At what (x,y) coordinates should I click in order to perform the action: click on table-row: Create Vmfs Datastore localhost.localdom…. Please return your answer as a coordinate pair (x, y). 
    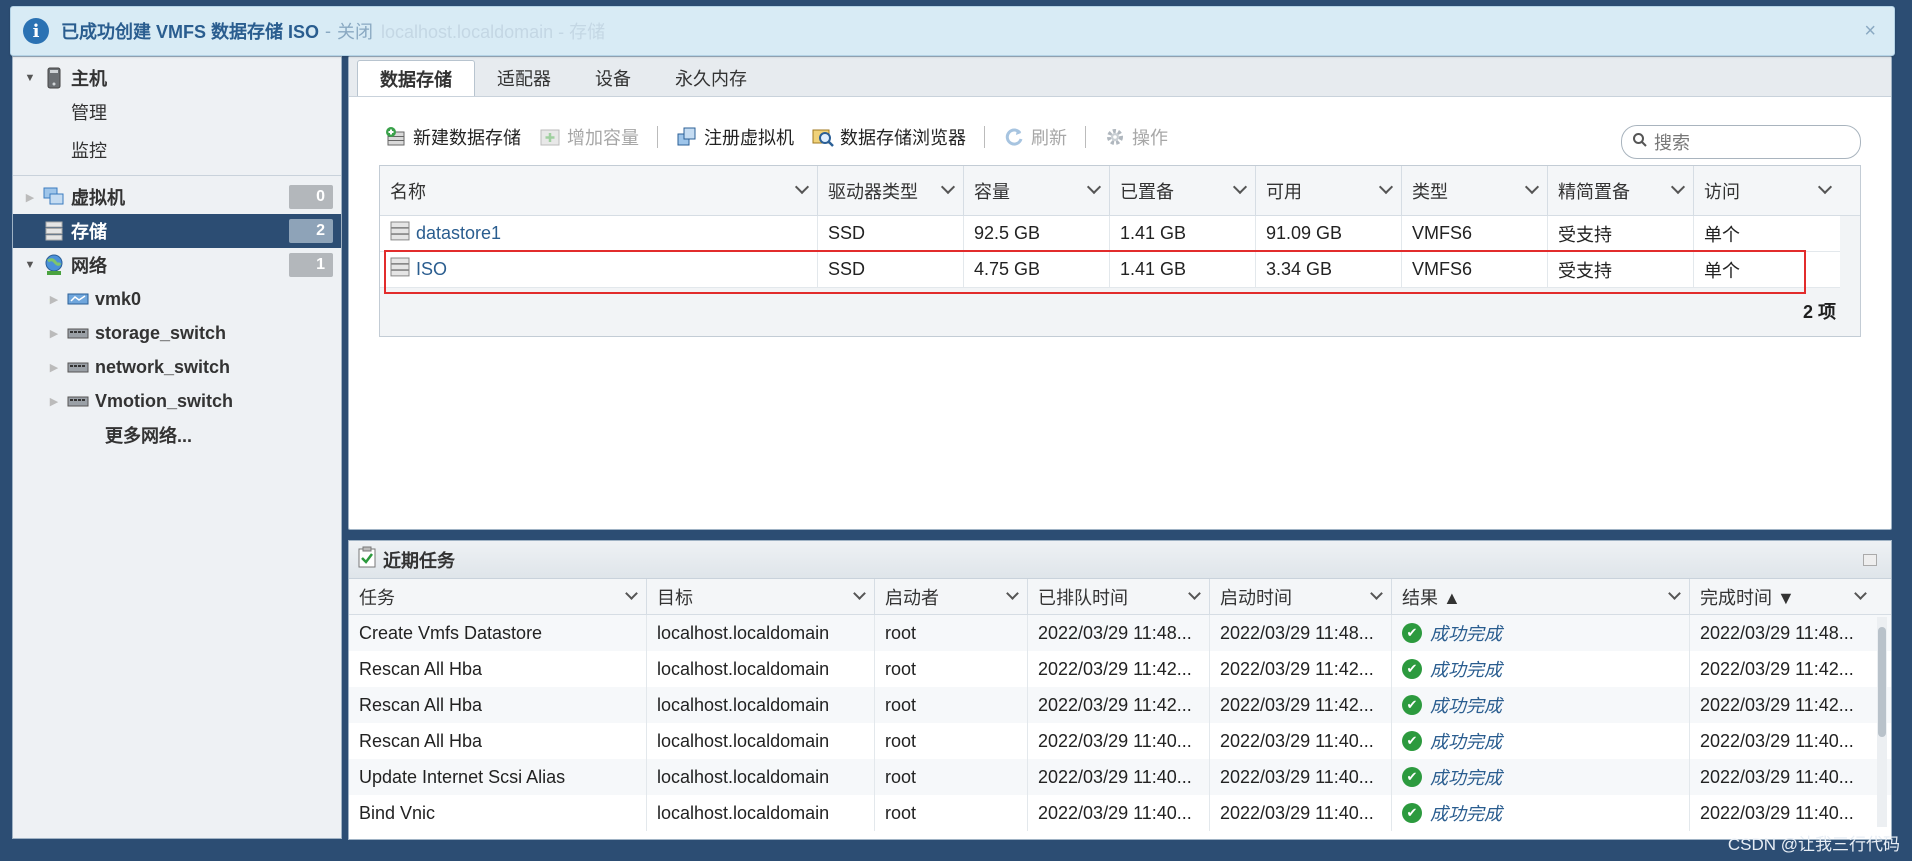
    Looking at the image, I should click on (1120, 633).